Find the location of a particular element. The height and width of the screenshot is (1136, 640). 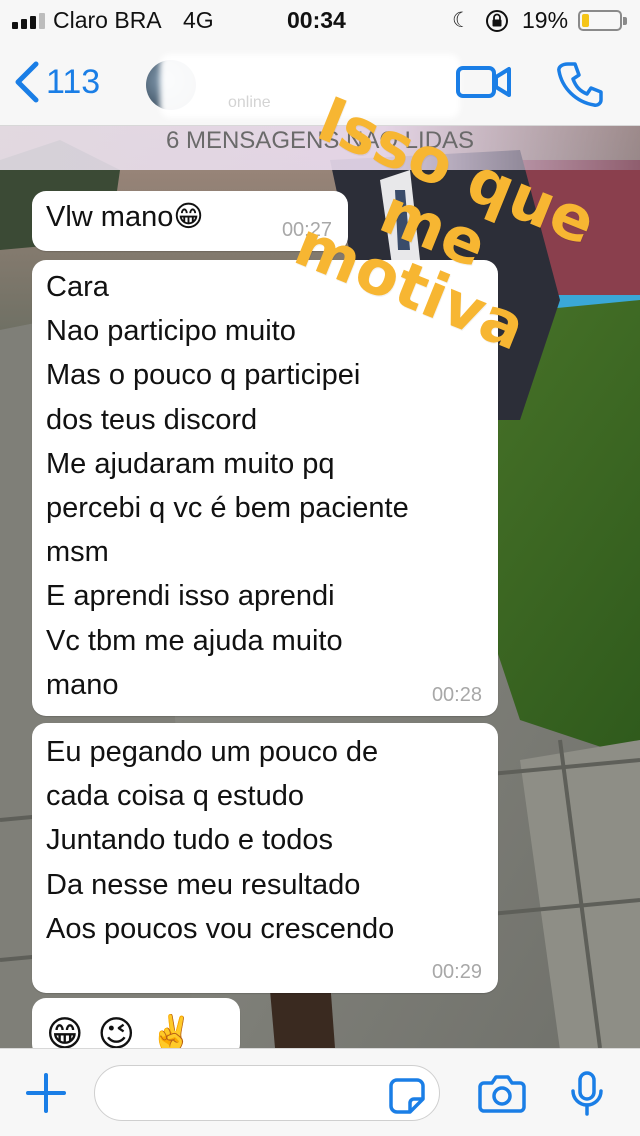

signal-icon is located at coordinates (28, 20).